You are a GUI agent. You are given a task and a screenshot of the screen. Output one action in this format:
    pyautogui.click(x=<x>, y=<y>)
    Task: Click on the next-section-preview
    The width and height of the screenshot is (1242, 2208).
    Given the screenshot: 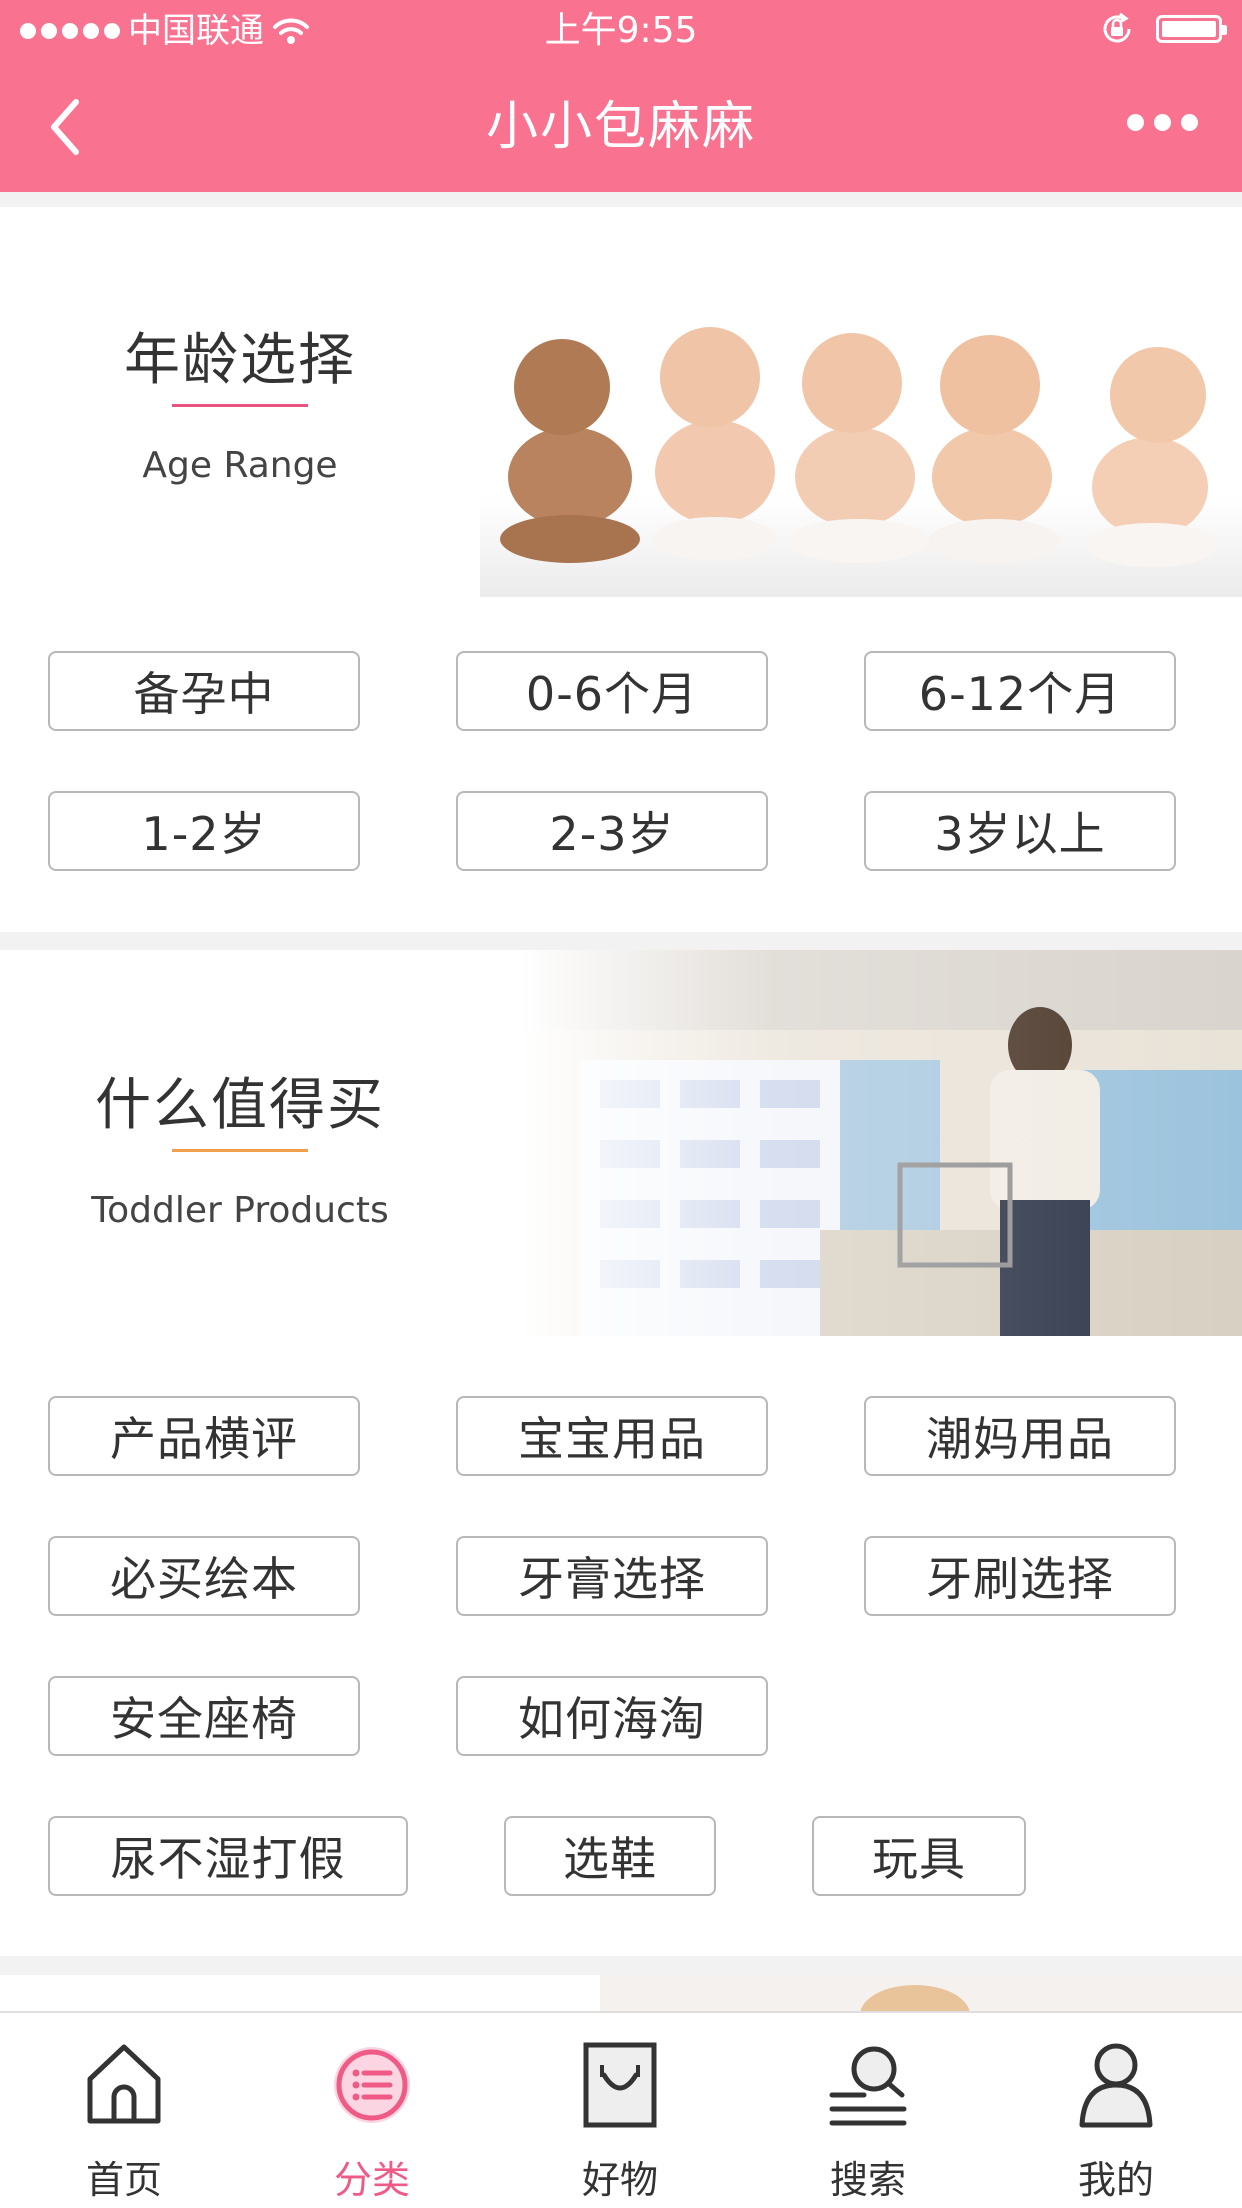 What is the action you would take?
    pyautogui.click(x=621, y=1995)
    